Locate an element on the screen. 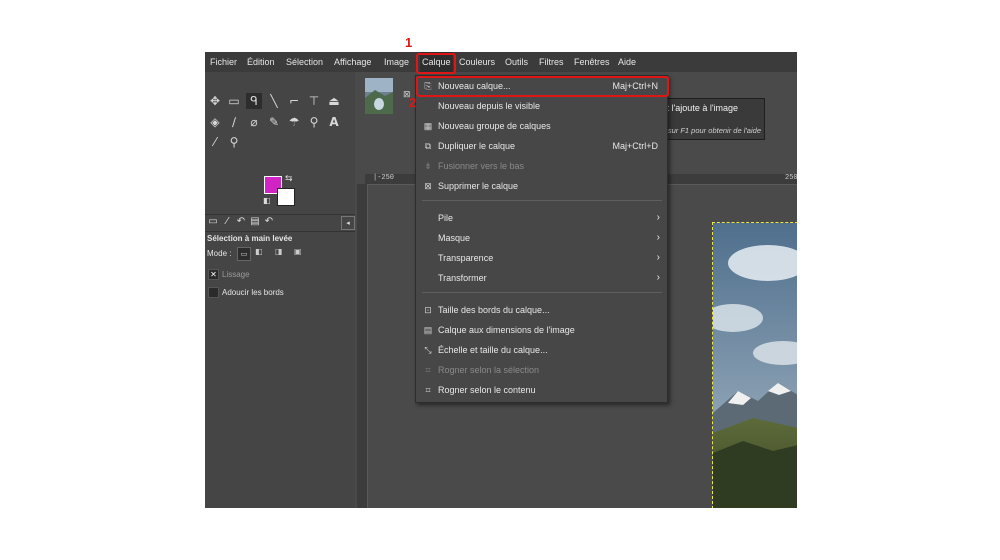 This screenshot has height=560, width=1000. adoucir-label: Adoucir les bords is located at coordinates (253, 292).